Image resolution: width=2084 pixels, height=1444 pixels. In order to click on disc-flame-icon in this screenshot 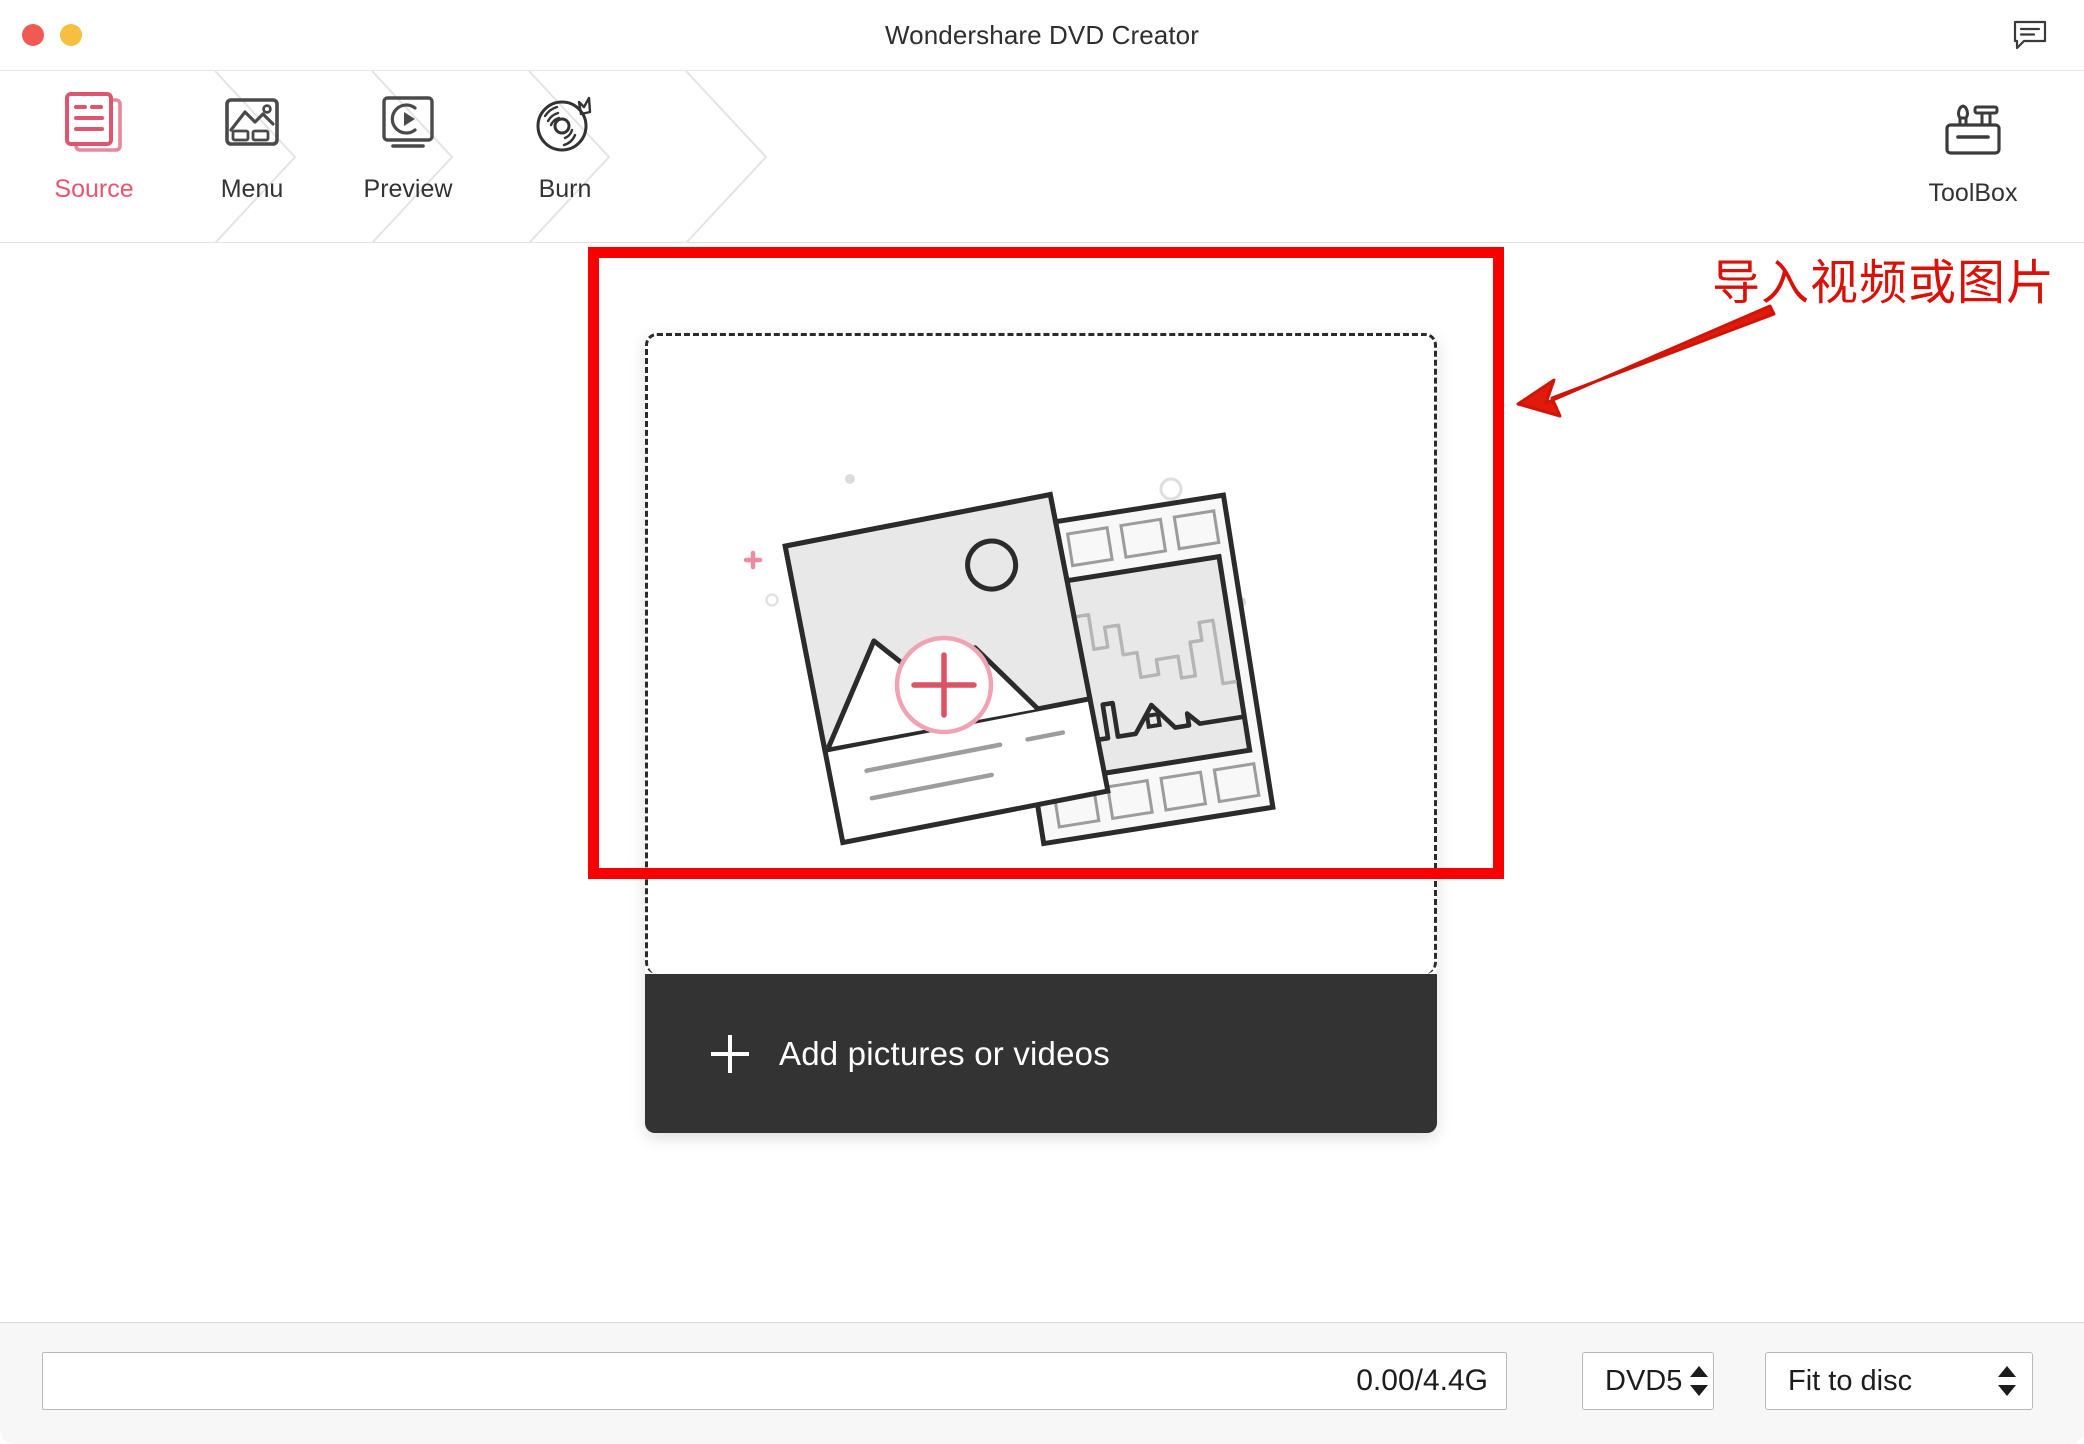, I will do `click(565, 124)`.